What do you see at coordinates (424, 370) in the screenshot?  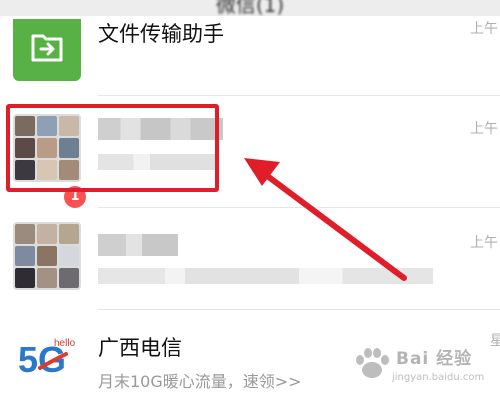 I see `watermark: Bai 经验 jingyan.baidu.com` at bounding box center [424, 370].